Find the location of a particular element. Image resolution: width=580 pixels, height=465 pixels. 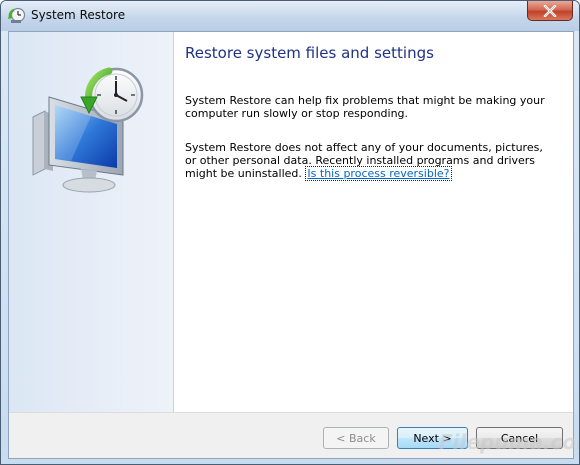

close-button is located at coordinates (550, 11).